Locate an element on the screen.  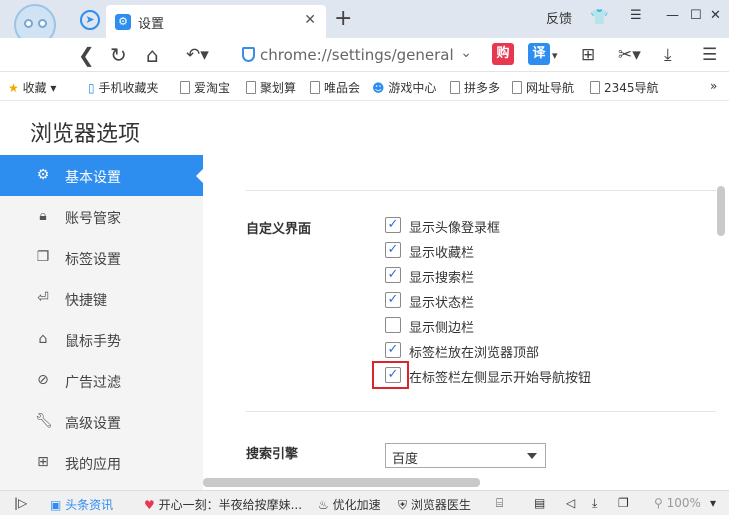
wrench-icon: 🔧︎ is located at coordinates (44, 421).